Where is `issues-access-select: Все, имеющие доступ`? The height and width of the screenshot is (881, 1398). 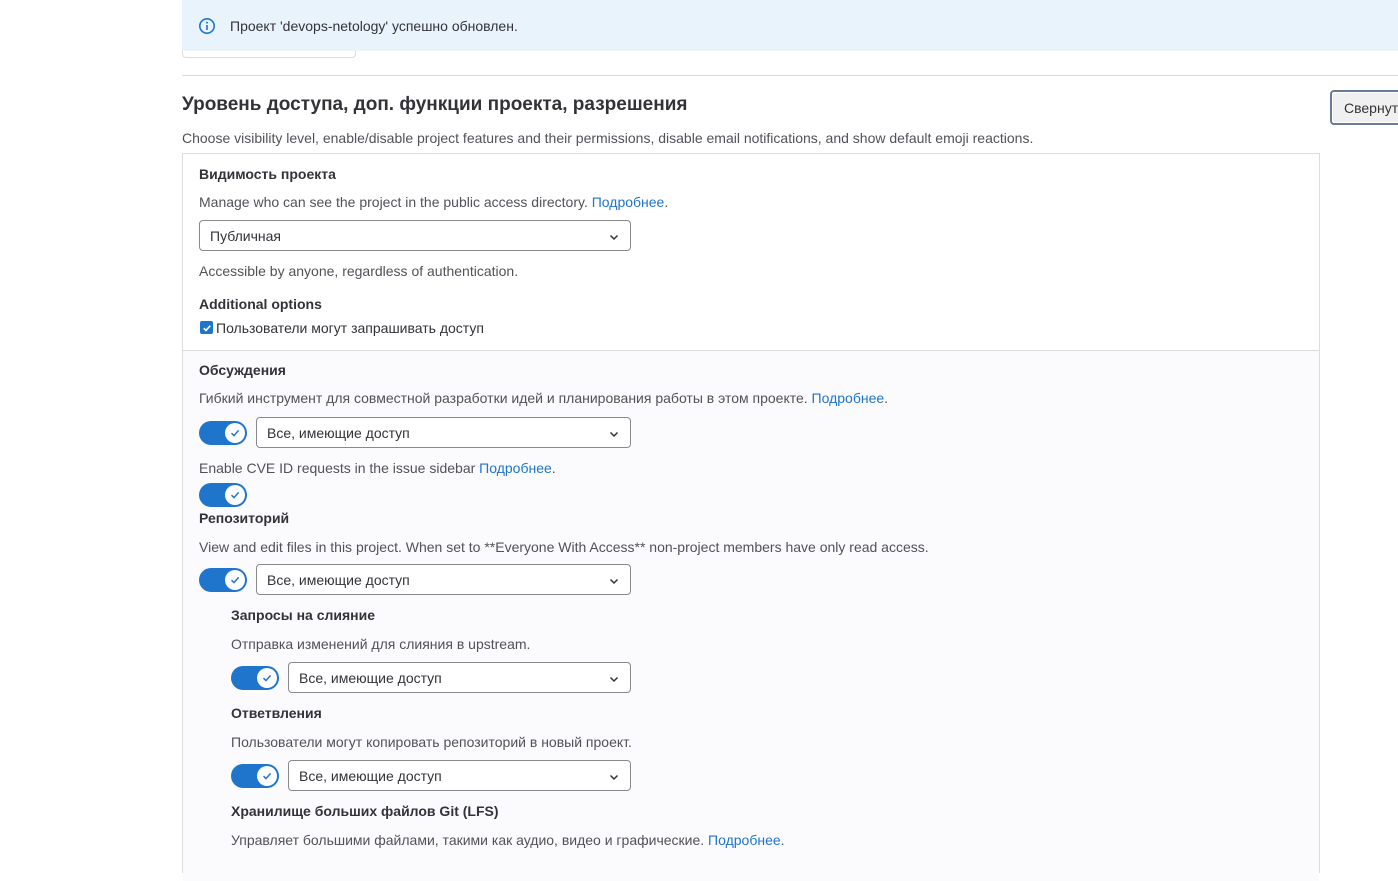
issues-access-select: Все, имеющие доступ is located at coordinates (443, 432).